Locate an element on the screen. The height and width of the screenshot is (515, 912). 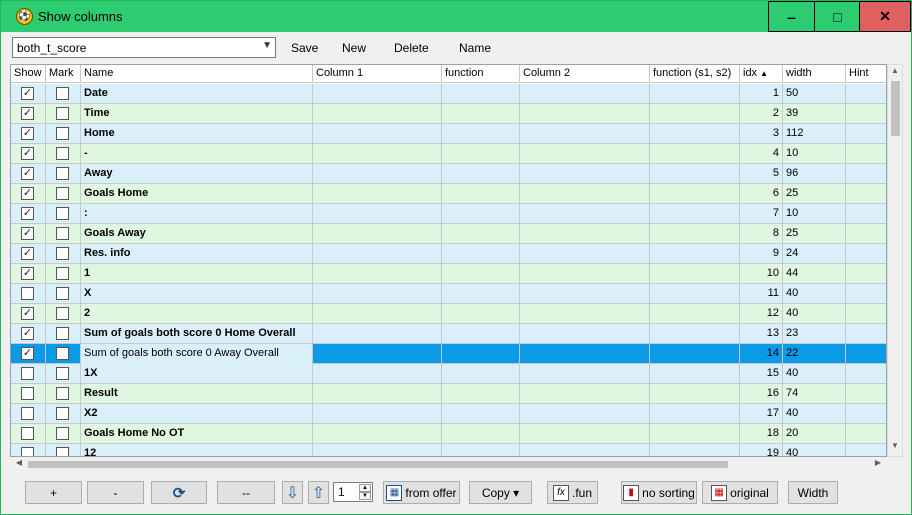
width-cell: 40 is located at coordinates (814, 314).